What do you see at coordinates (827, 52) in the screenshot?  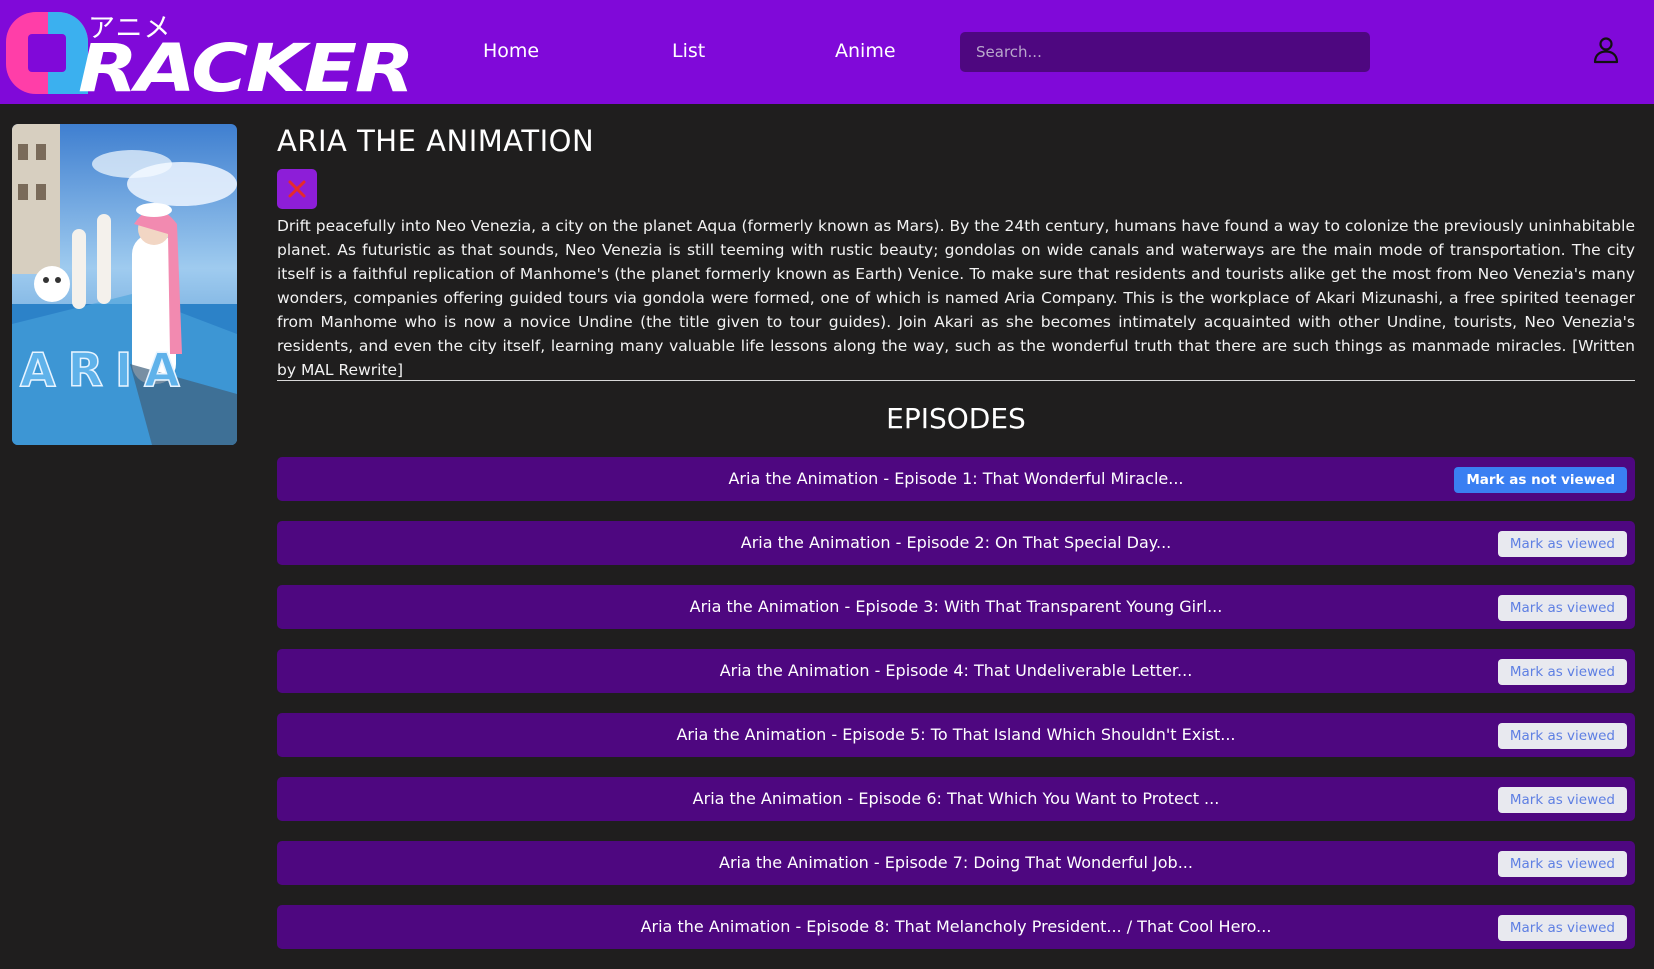 I see `navbar: アニメ RACKER Home List Anime` at bounding box center [827, 52].